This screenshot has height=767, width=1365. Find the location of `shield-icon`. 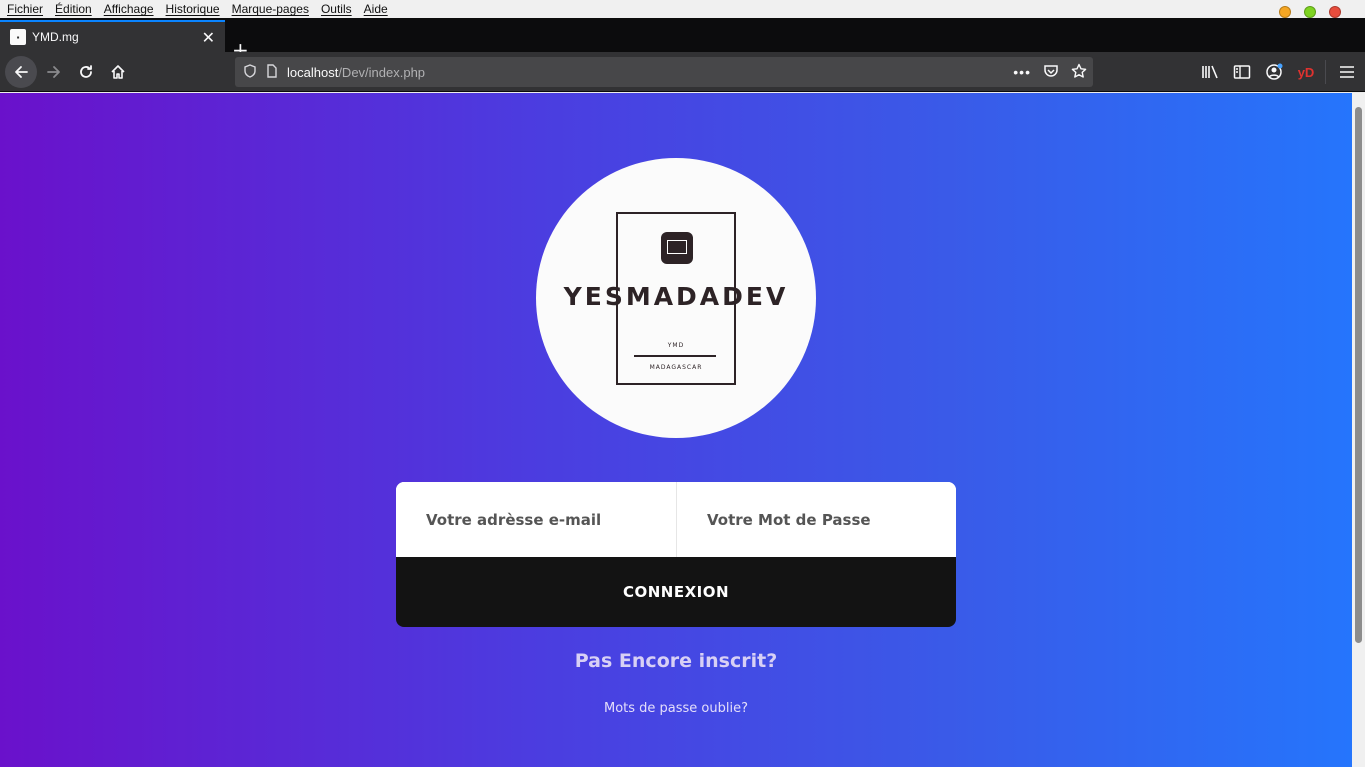

shield-icon is located at coordinates (250, 72).